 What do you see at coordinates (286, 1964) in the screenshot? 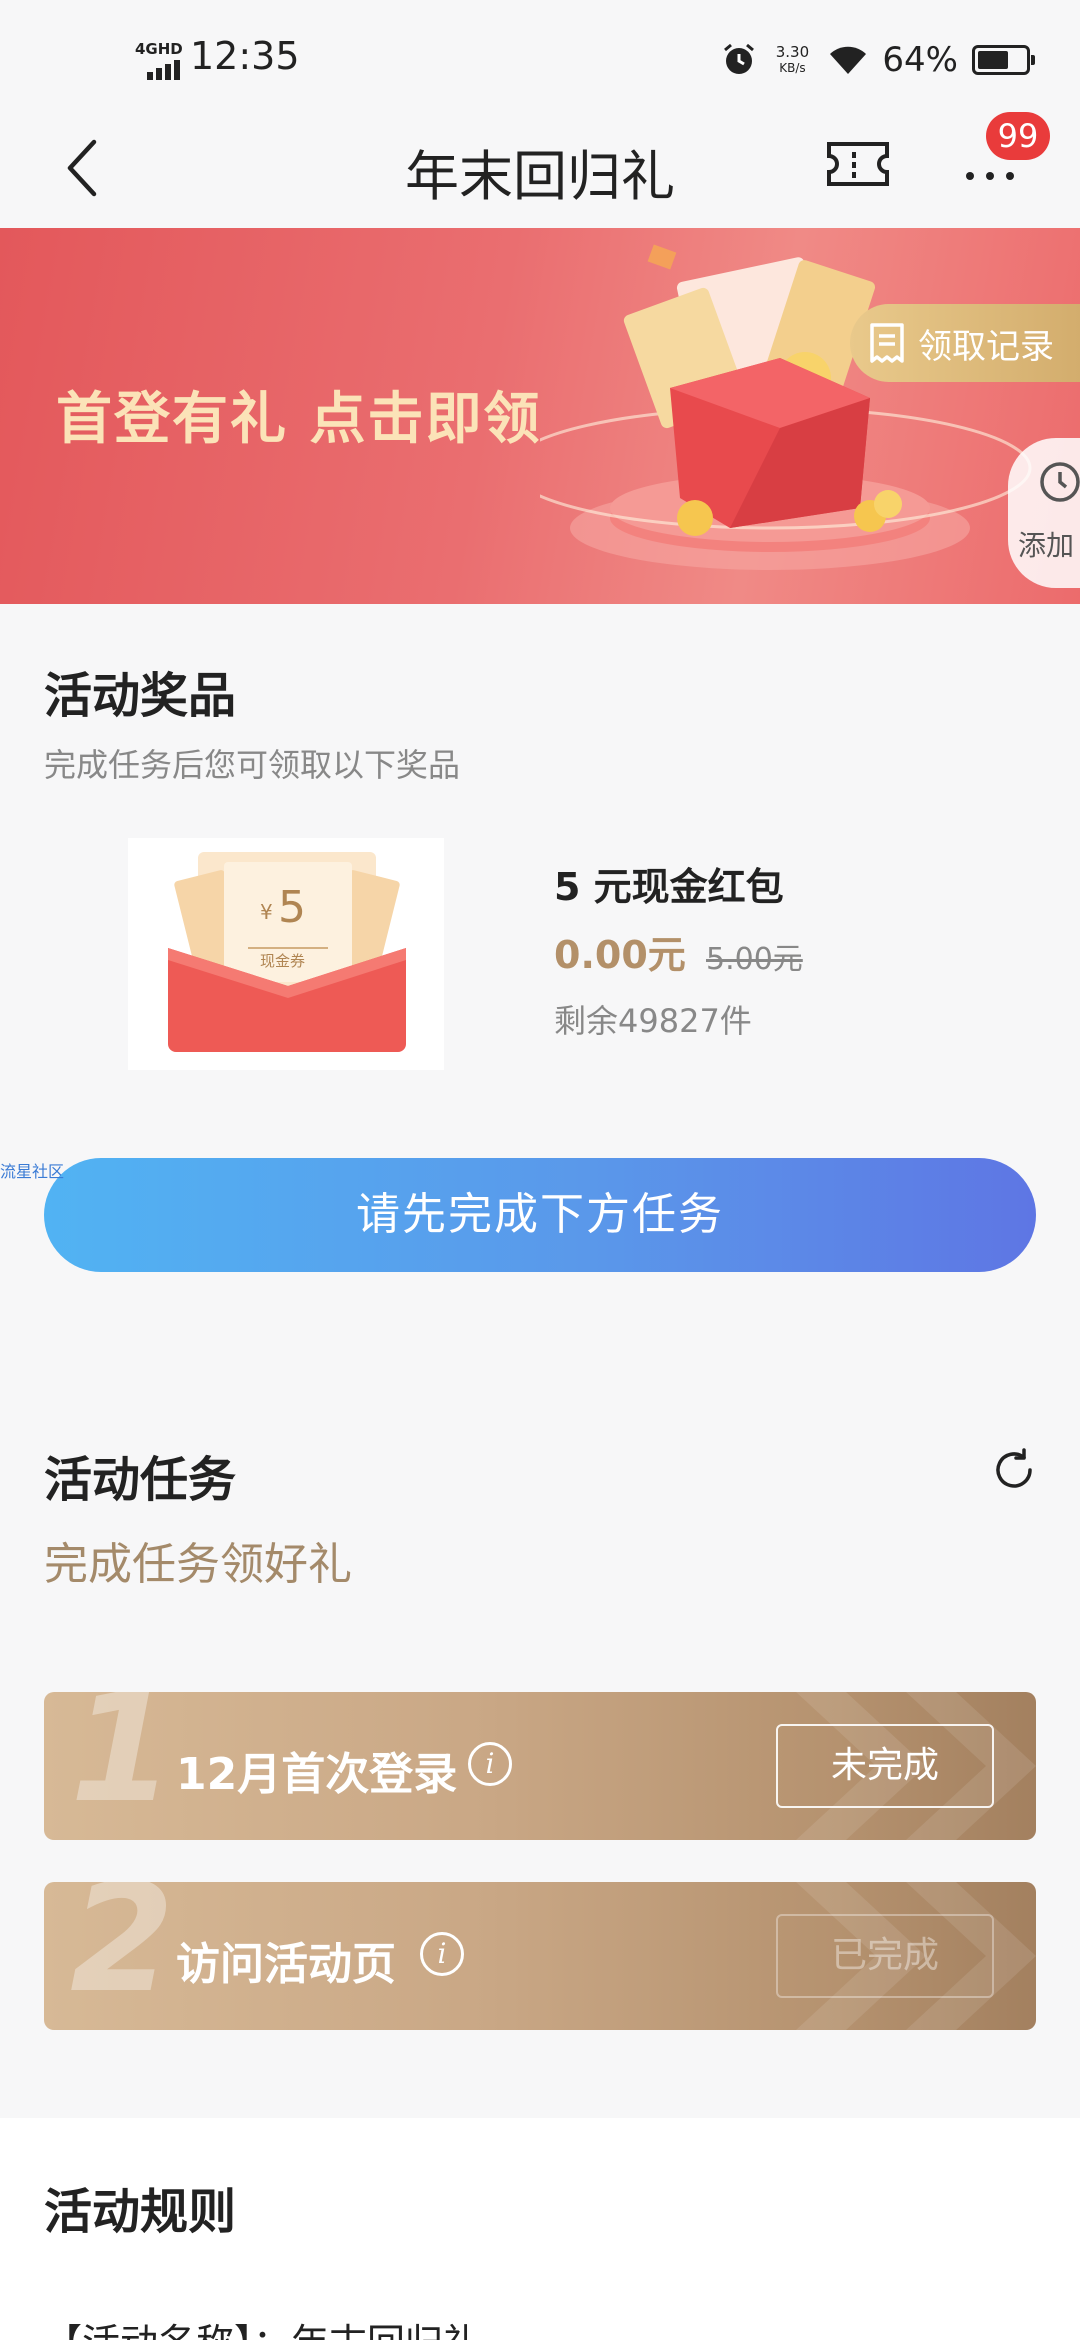
I see `task-name: 访问活动页` at bounding box center [286, 1964].